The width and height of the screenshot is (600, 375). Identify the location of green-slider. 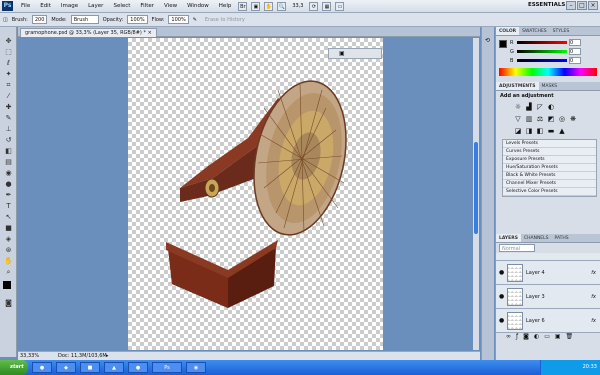
(542, 51).